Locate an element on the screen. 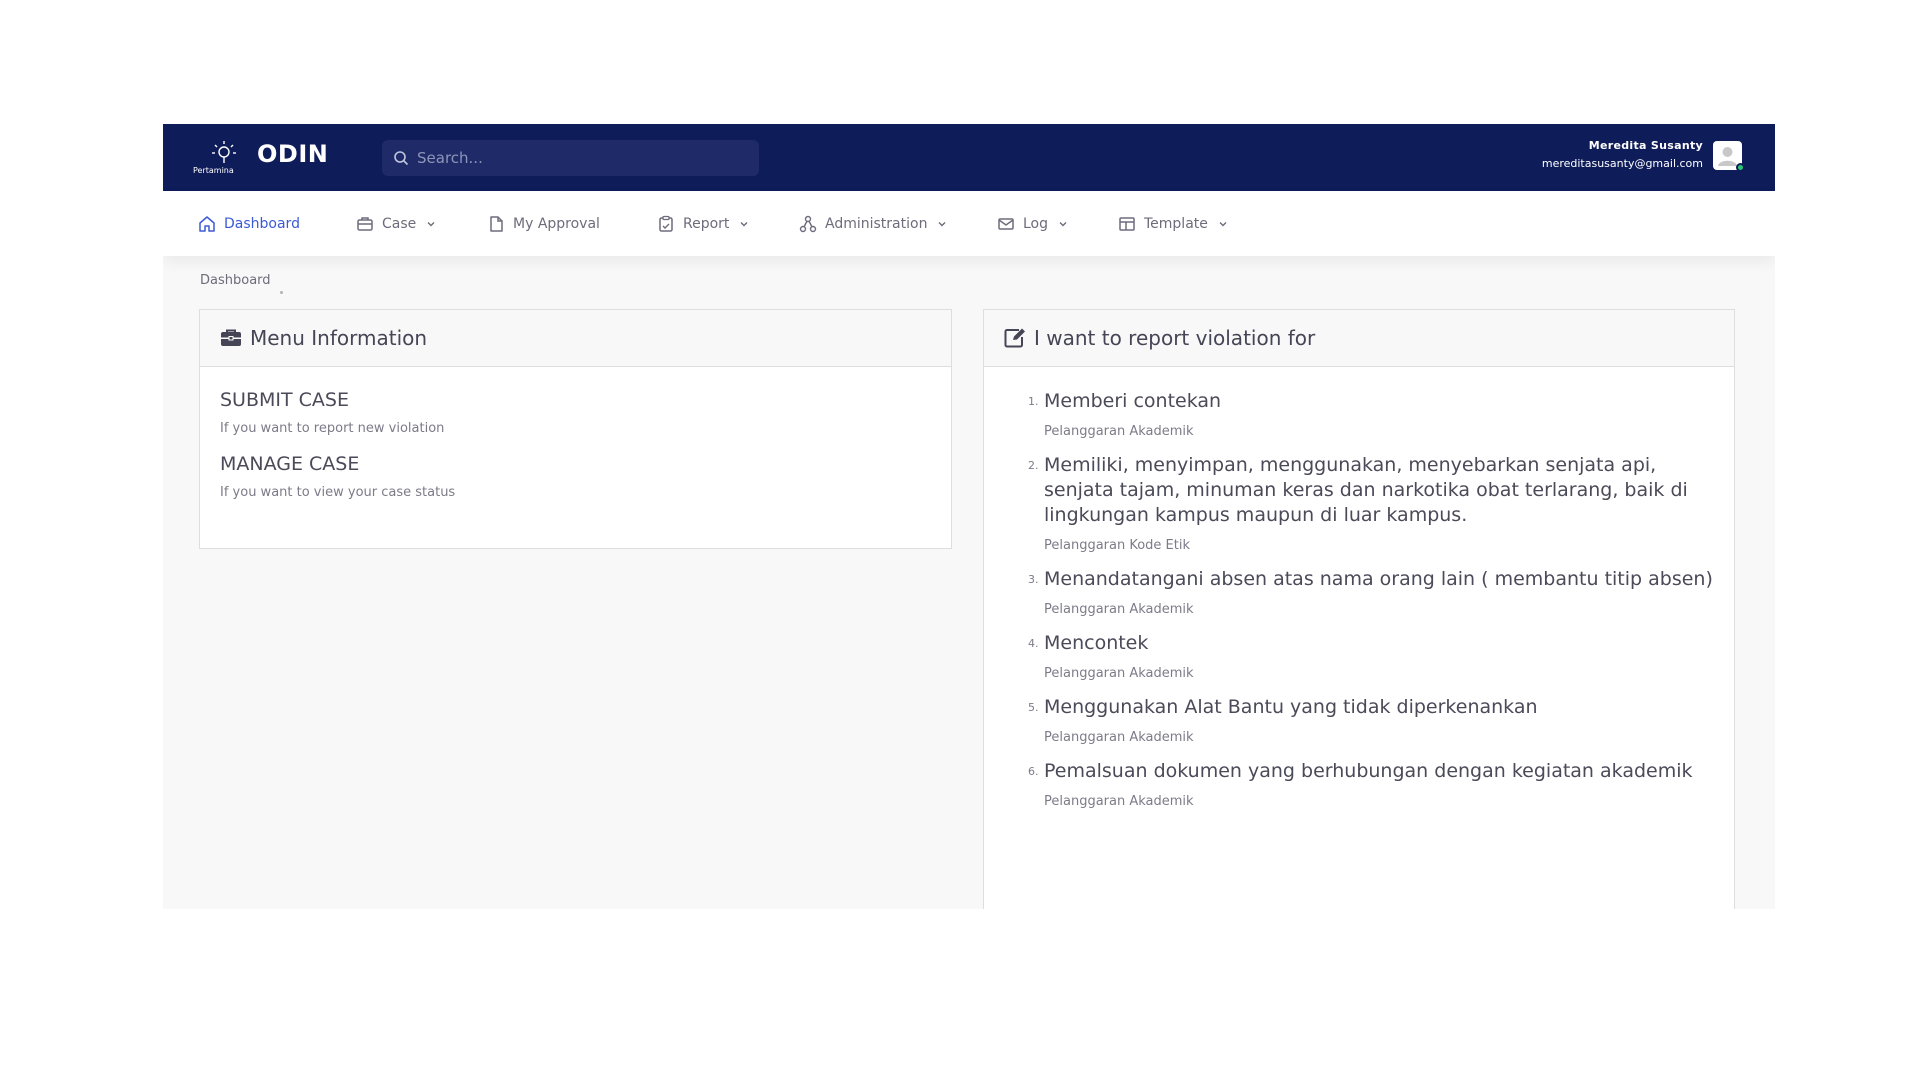 This screenshot has height=1080, width=1920. report-violation-header: I want to report violation for is located at coordinates (1359, 338).